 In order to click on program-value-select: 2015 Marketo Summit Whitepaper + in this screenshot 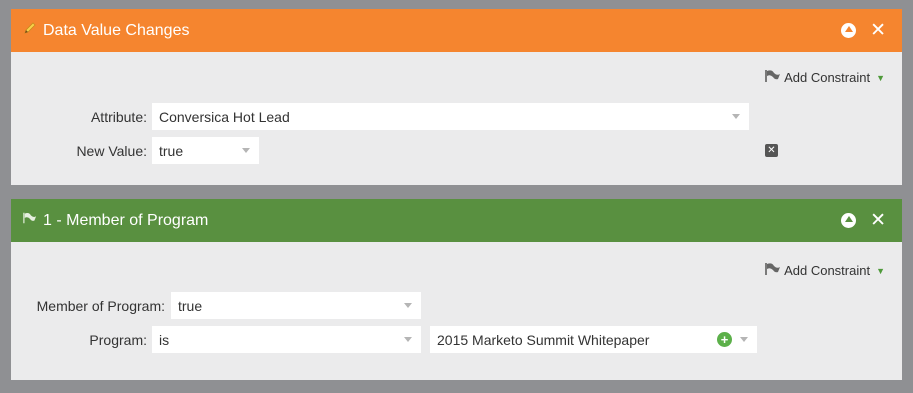, I will do `click(593, 339)`.